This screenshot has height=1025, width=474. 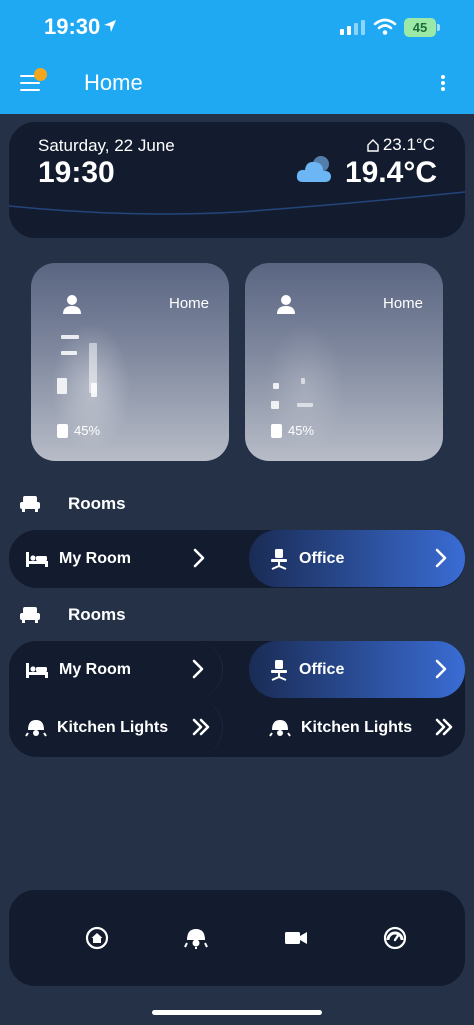 I want to click on date-label: Saturday, 22 June, so click(x=106, y=145).